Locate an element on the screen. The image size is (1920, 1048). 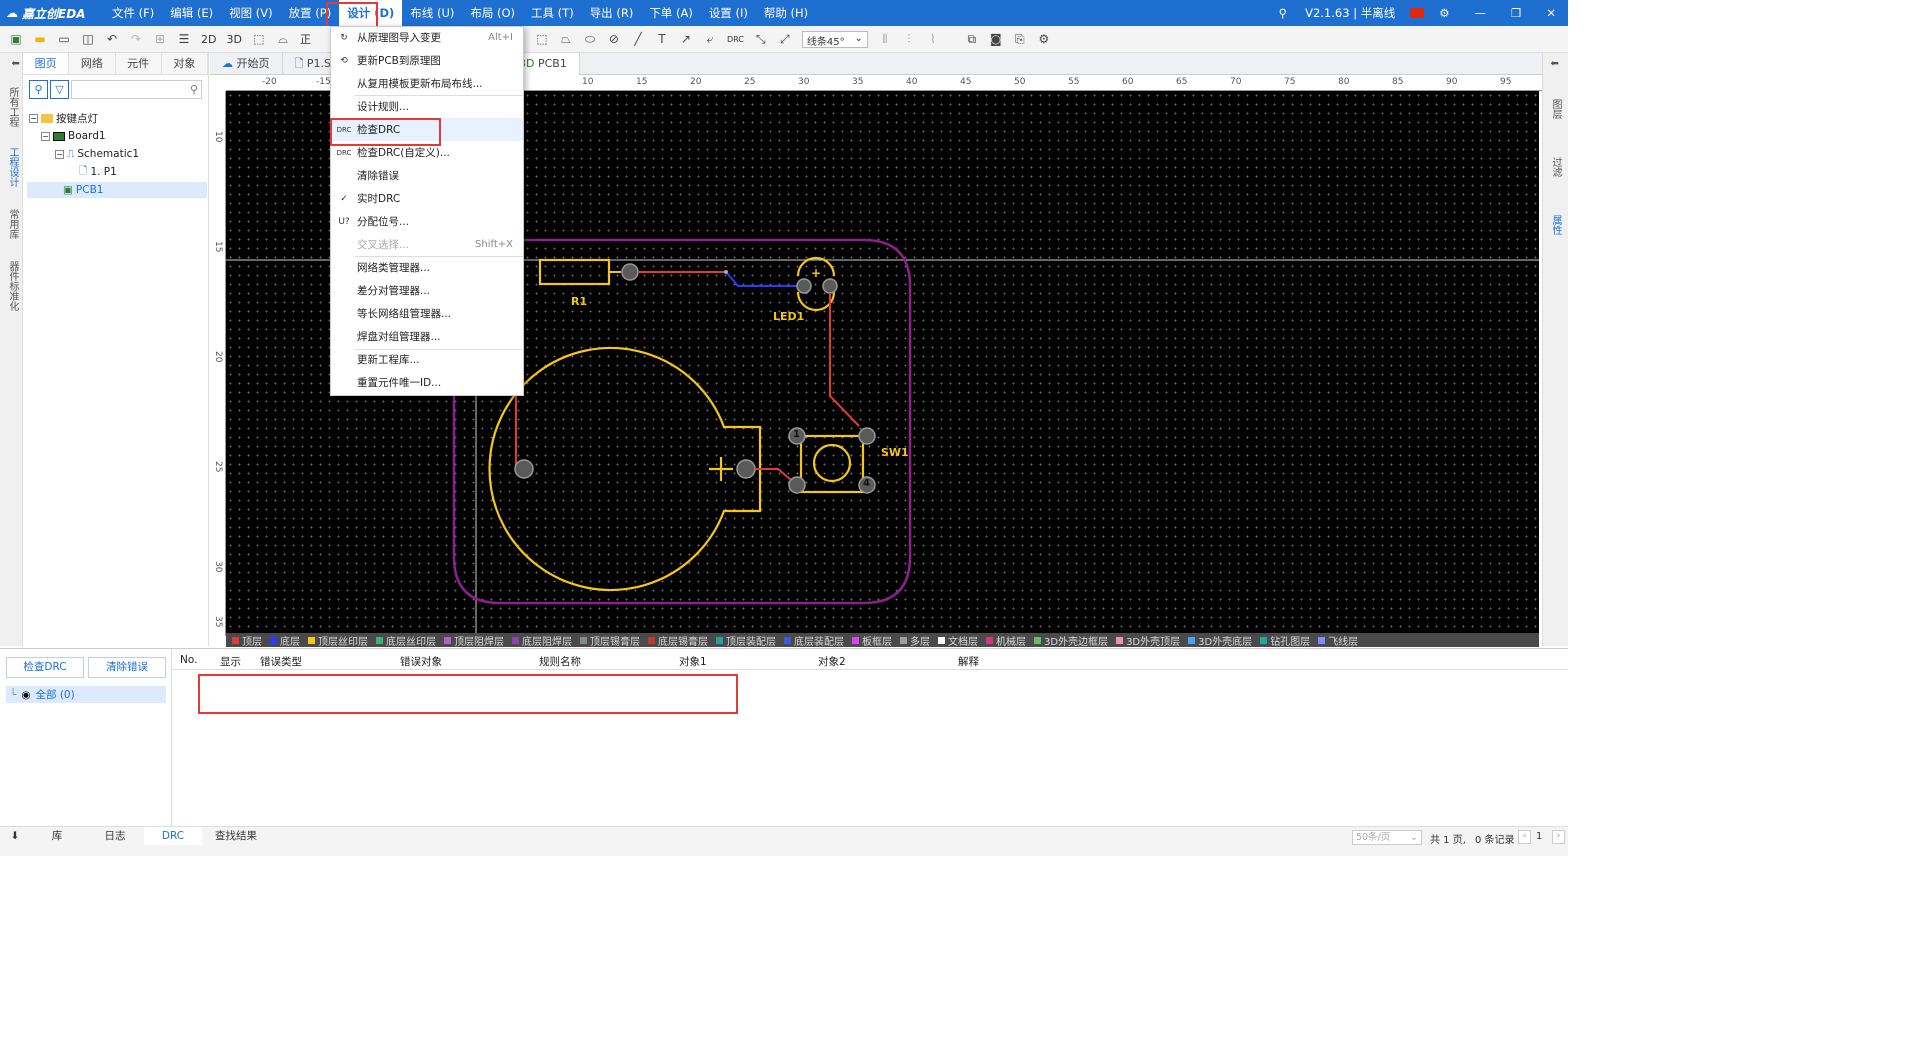
check-drc-button: 检查DRC is located at coordinates (45, 667).